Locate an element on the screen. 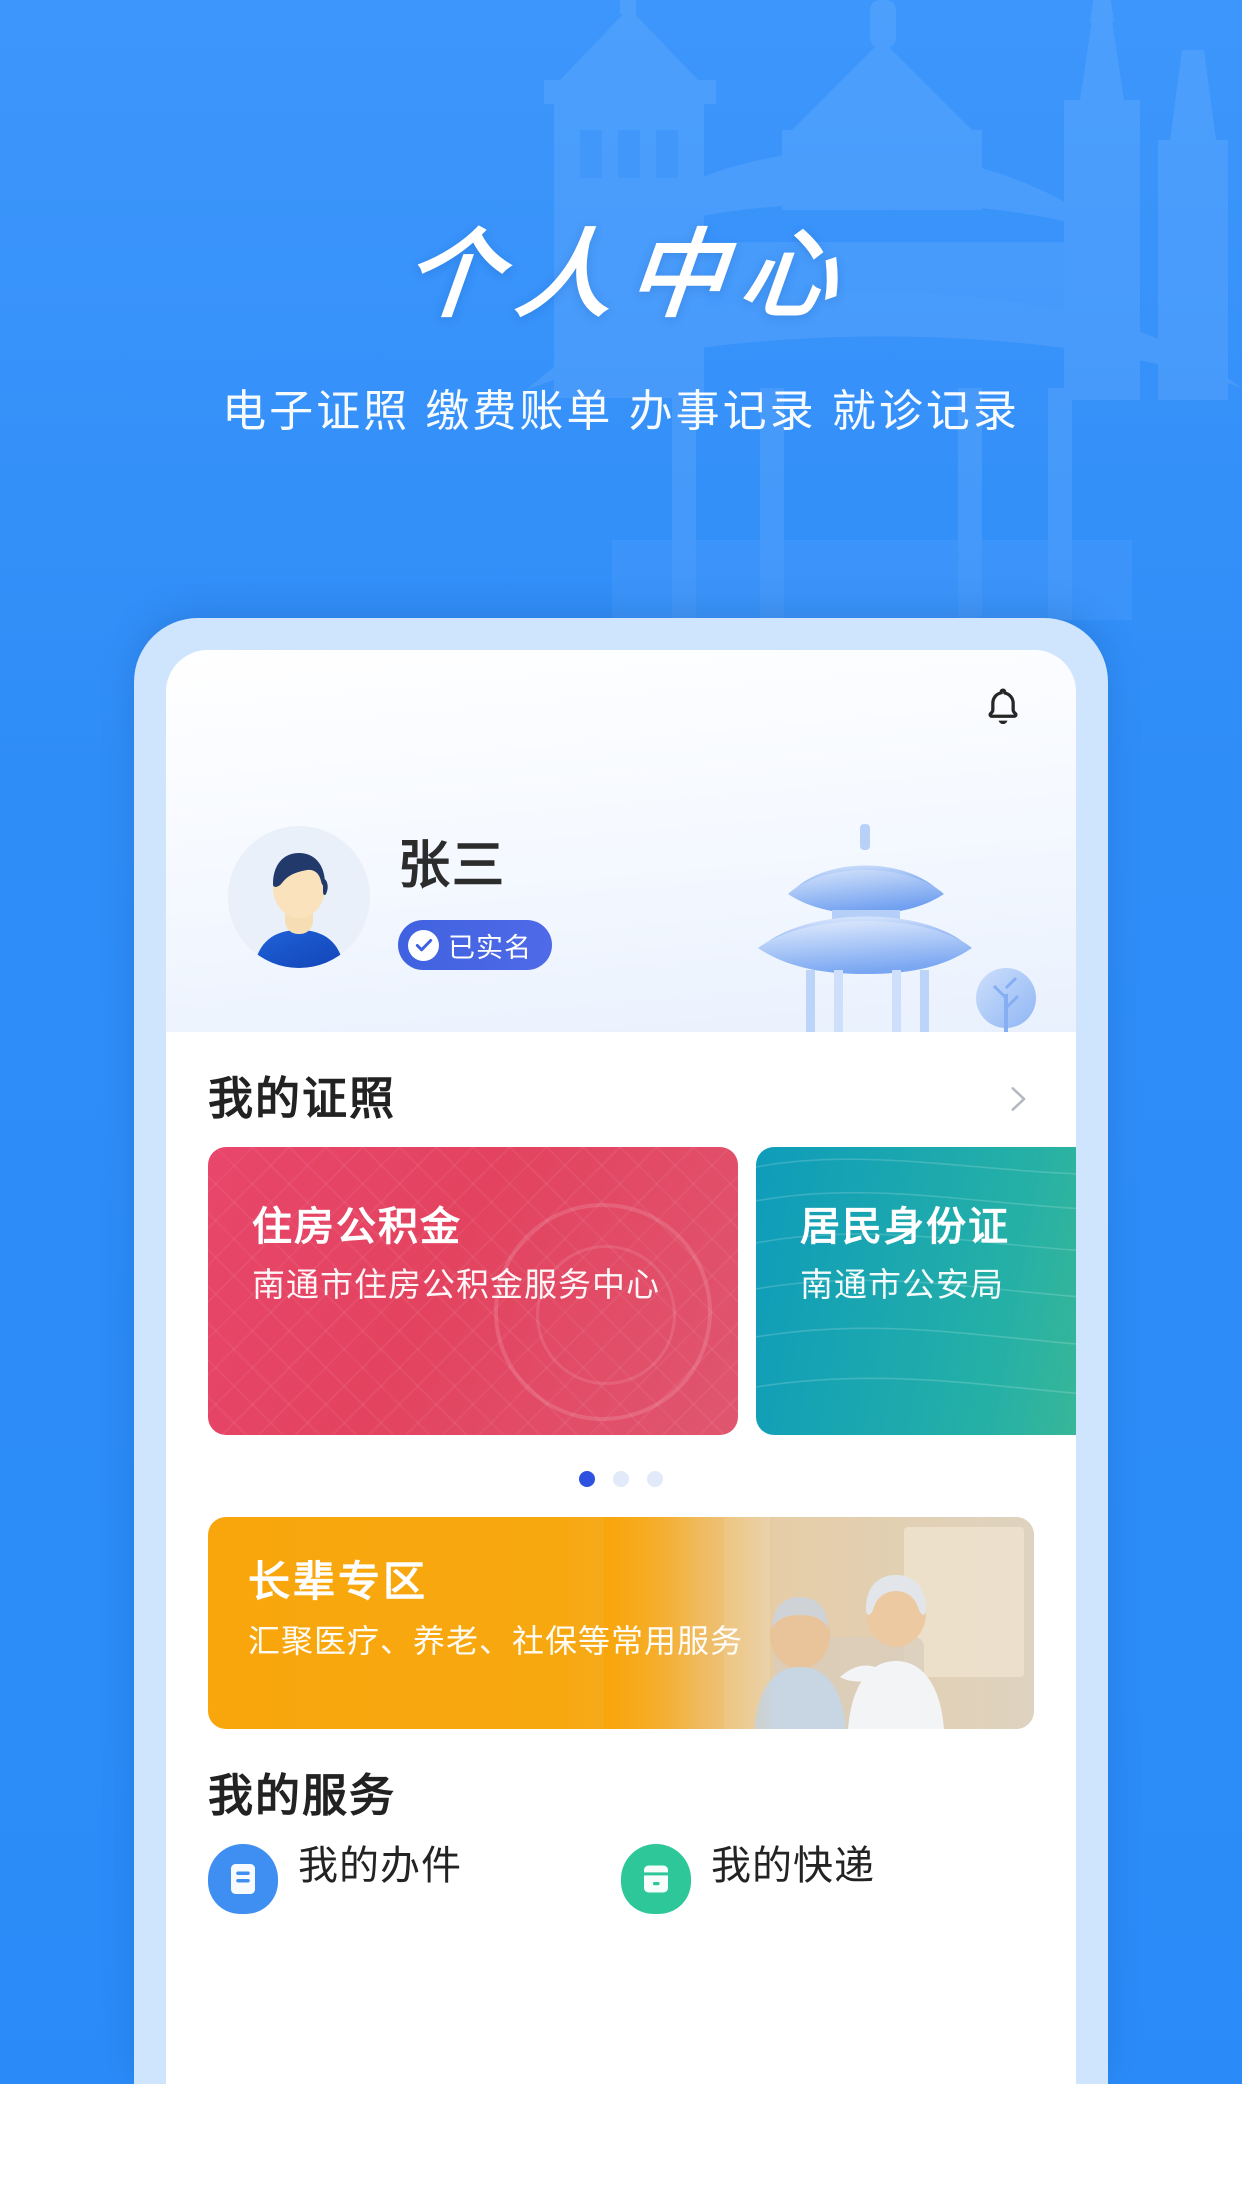 This screenshot has height=2208, width=1242. user-name: 张三 is located at coordinates (452, 866).